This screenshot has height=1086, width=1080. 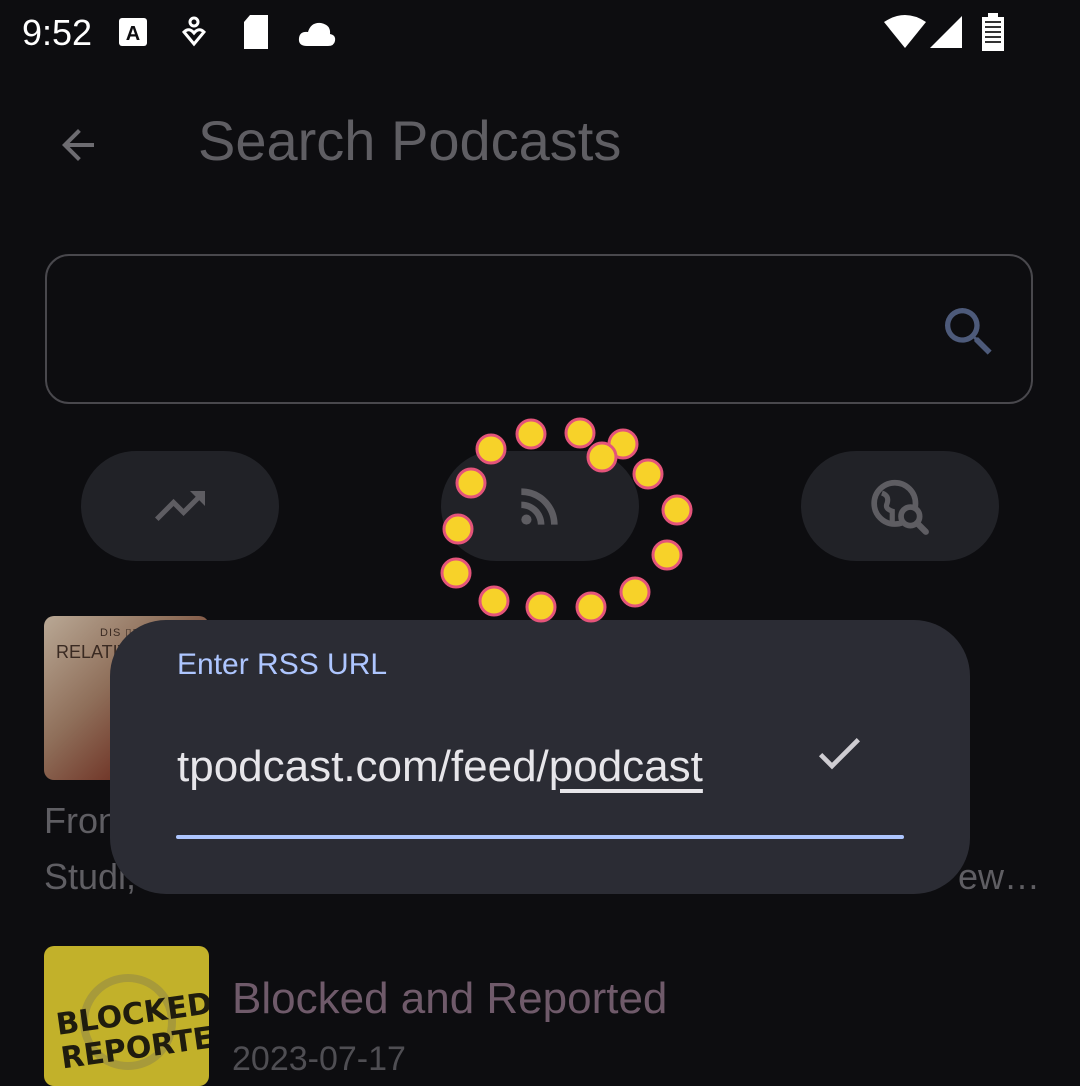 What do you see at coordinates (81, 820) in the screenshot?
I see `result-text-line1: Fron` at bounding box center [81, 820].